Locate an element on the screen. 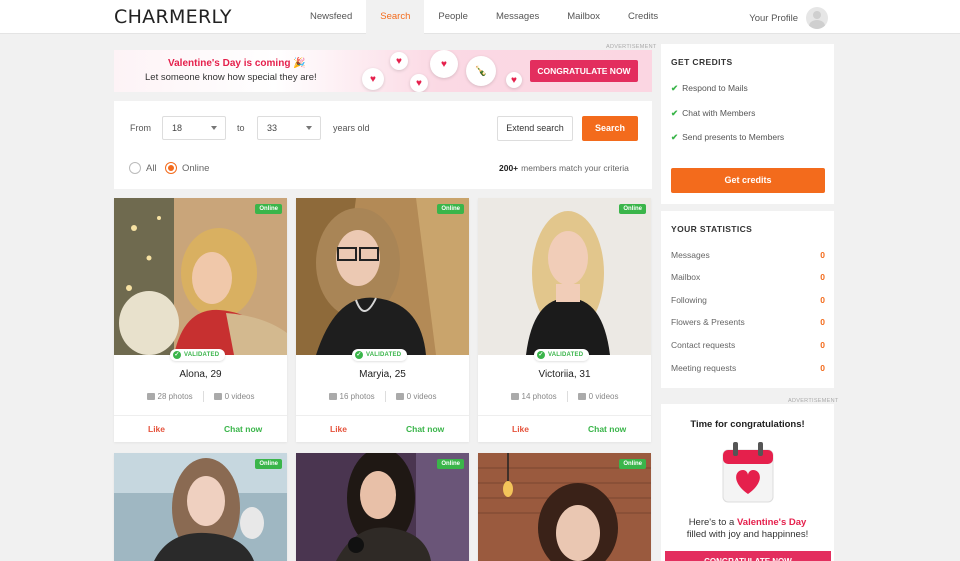 The width and height of the screenshot is (960, 561). divider is located at coordinates (203, 396).